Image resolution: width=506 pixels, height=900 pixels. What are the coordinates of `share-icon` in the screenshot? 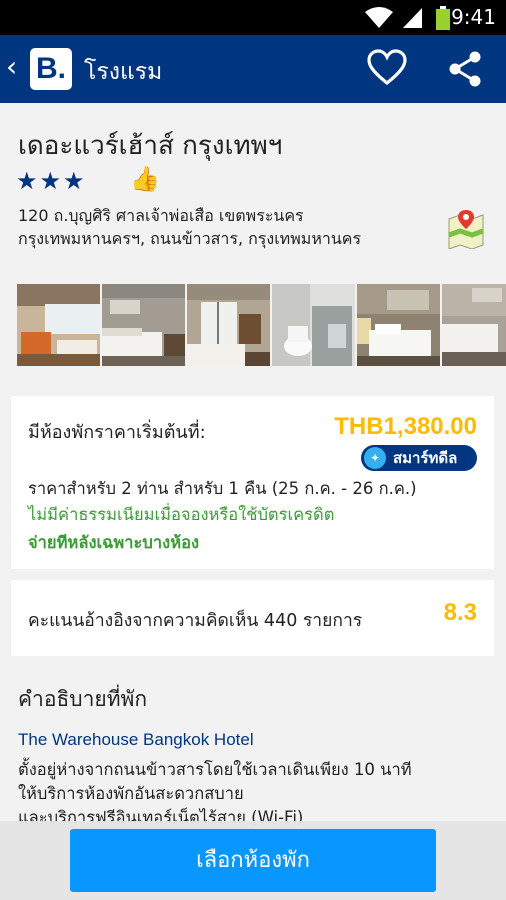 It's located at (465, 69).